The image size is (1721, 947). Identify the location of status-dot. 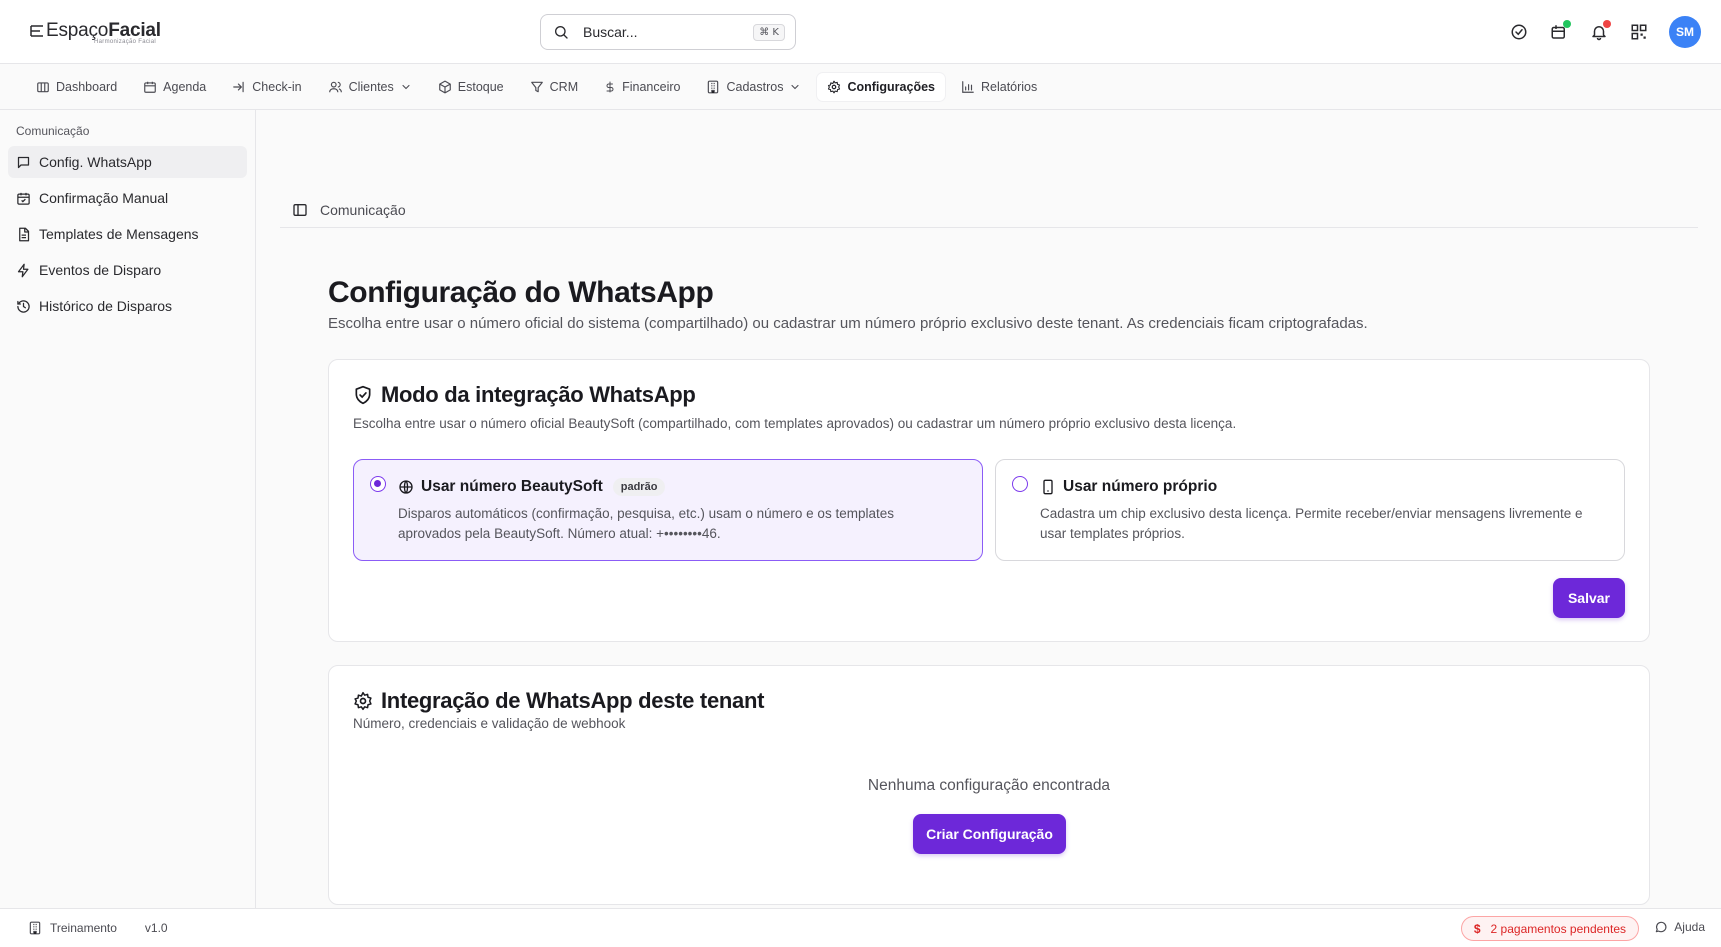
(1567, 24).